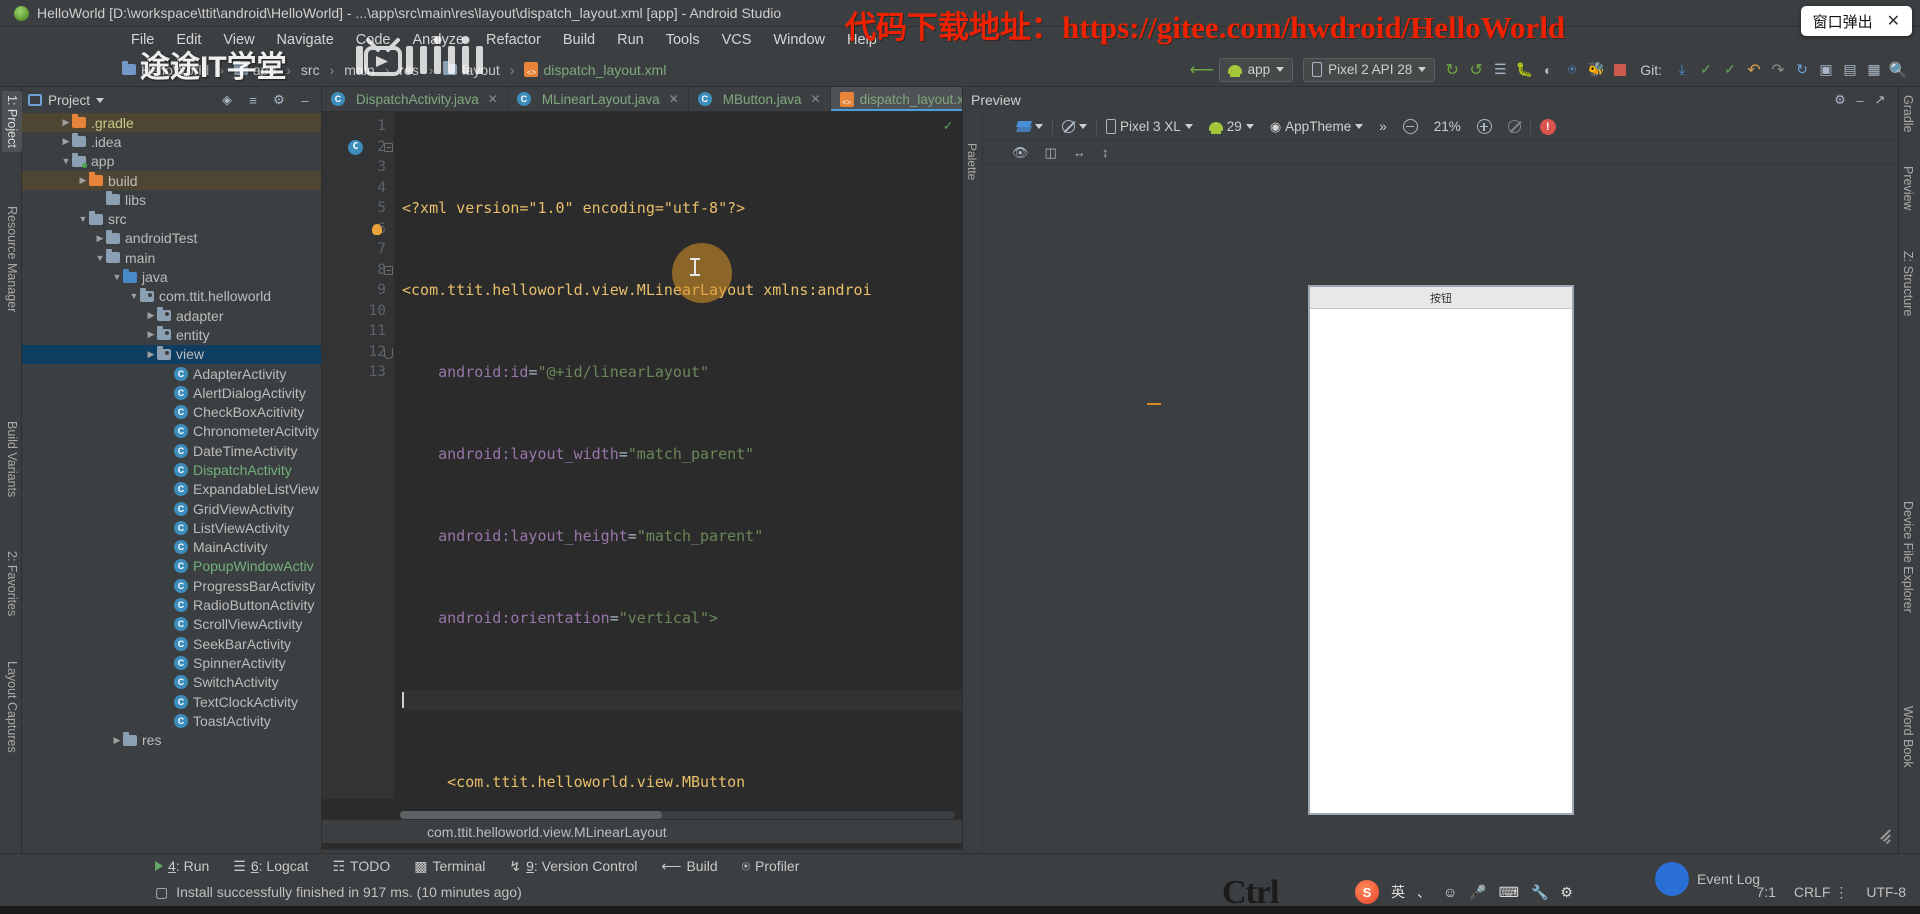 The width and height of the screenshot is (1920, 914). Describe the element at coordinates (171, 141) in the screenshot. I see `tree-node--idea: ▶ .idea` at that location.